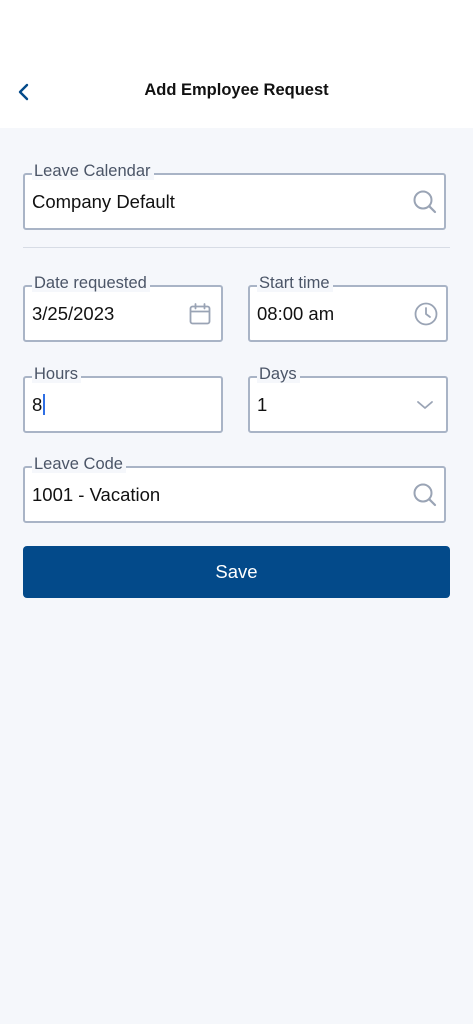  Describe the element at coordinates (236, 572) in the screenshot. I see `save-button: Save` at that location.